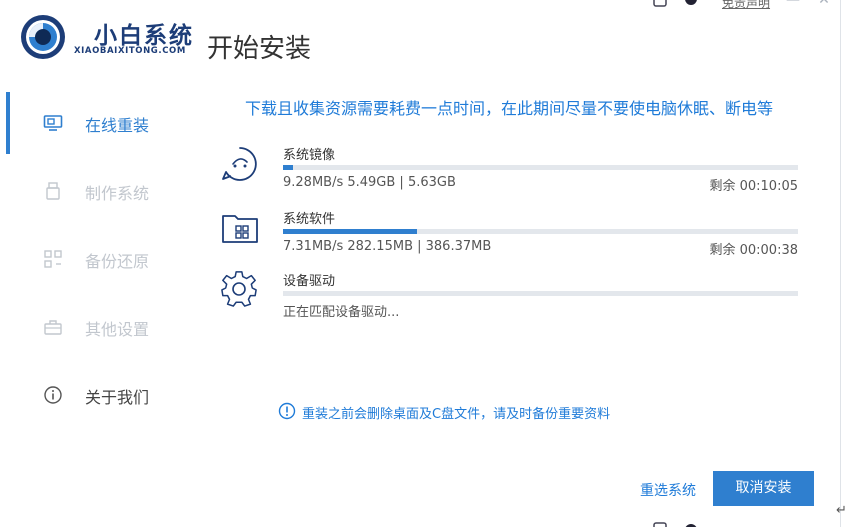 This screenshot has width=865, height=527. I want to click on sidebar-item-label: 备份还原, so click(117, 261).